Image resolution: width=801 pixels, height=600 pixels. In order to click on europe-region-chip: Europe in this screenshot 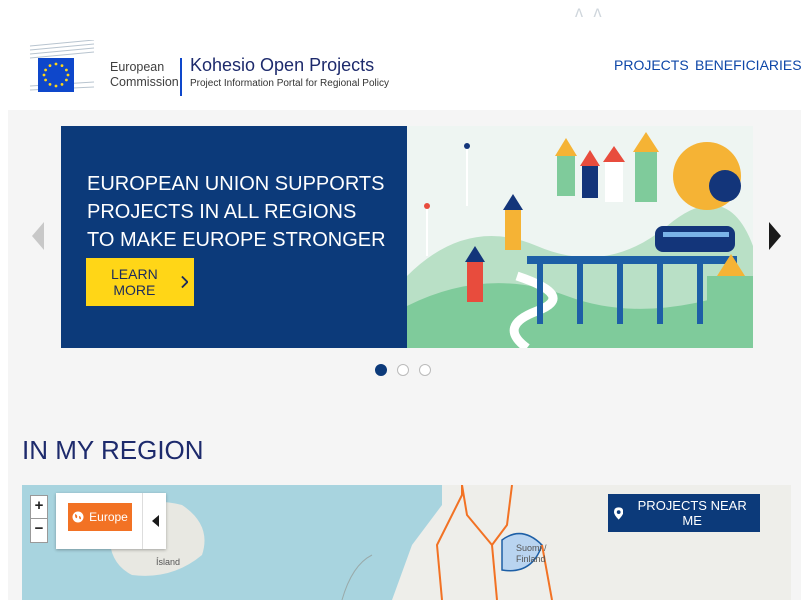, I will do `click(100, 517)`.